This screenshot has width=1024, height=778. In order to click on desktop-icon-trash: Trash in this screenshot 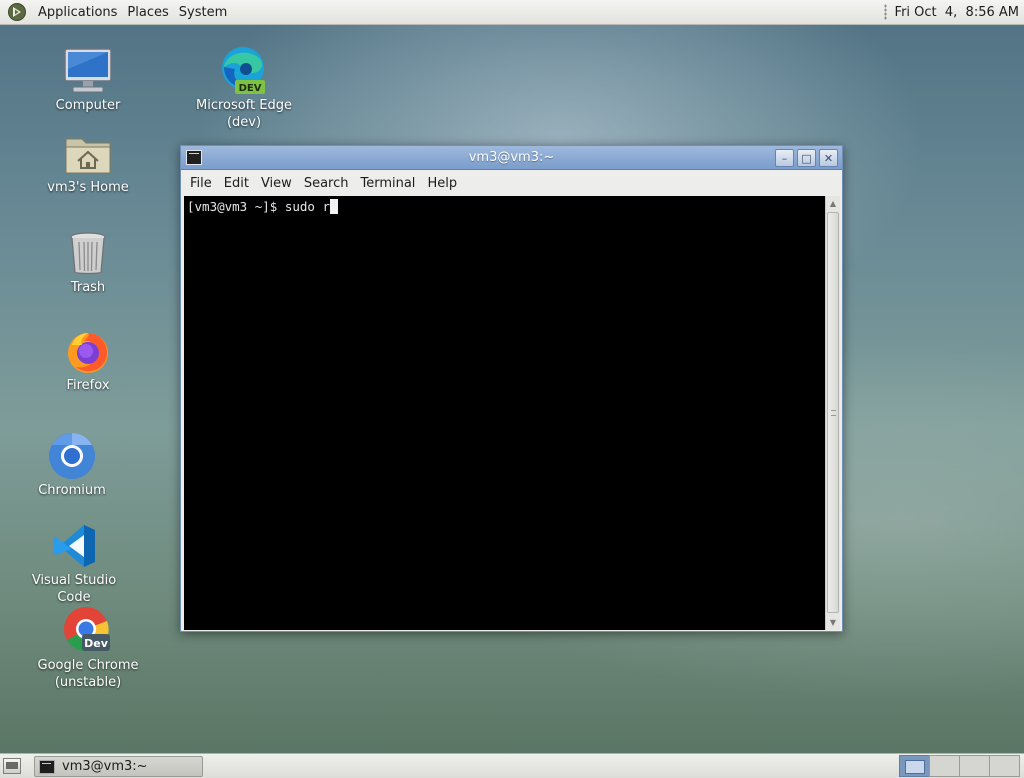, I will do `click(88, 261)`.